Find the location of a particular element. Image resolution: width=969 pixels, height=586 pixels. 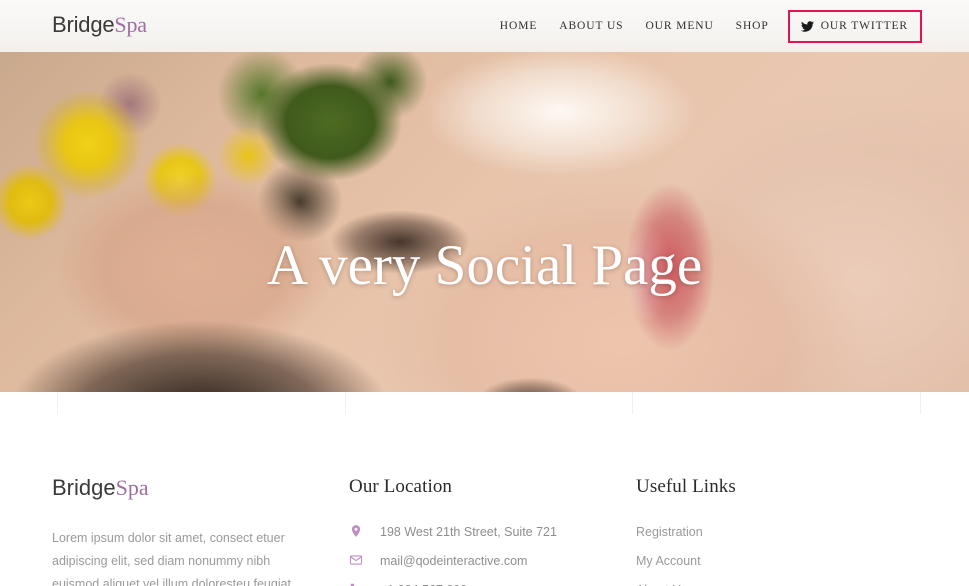

contact-row-phone: +1 234 567 890 is located at coordinates (492, 584).